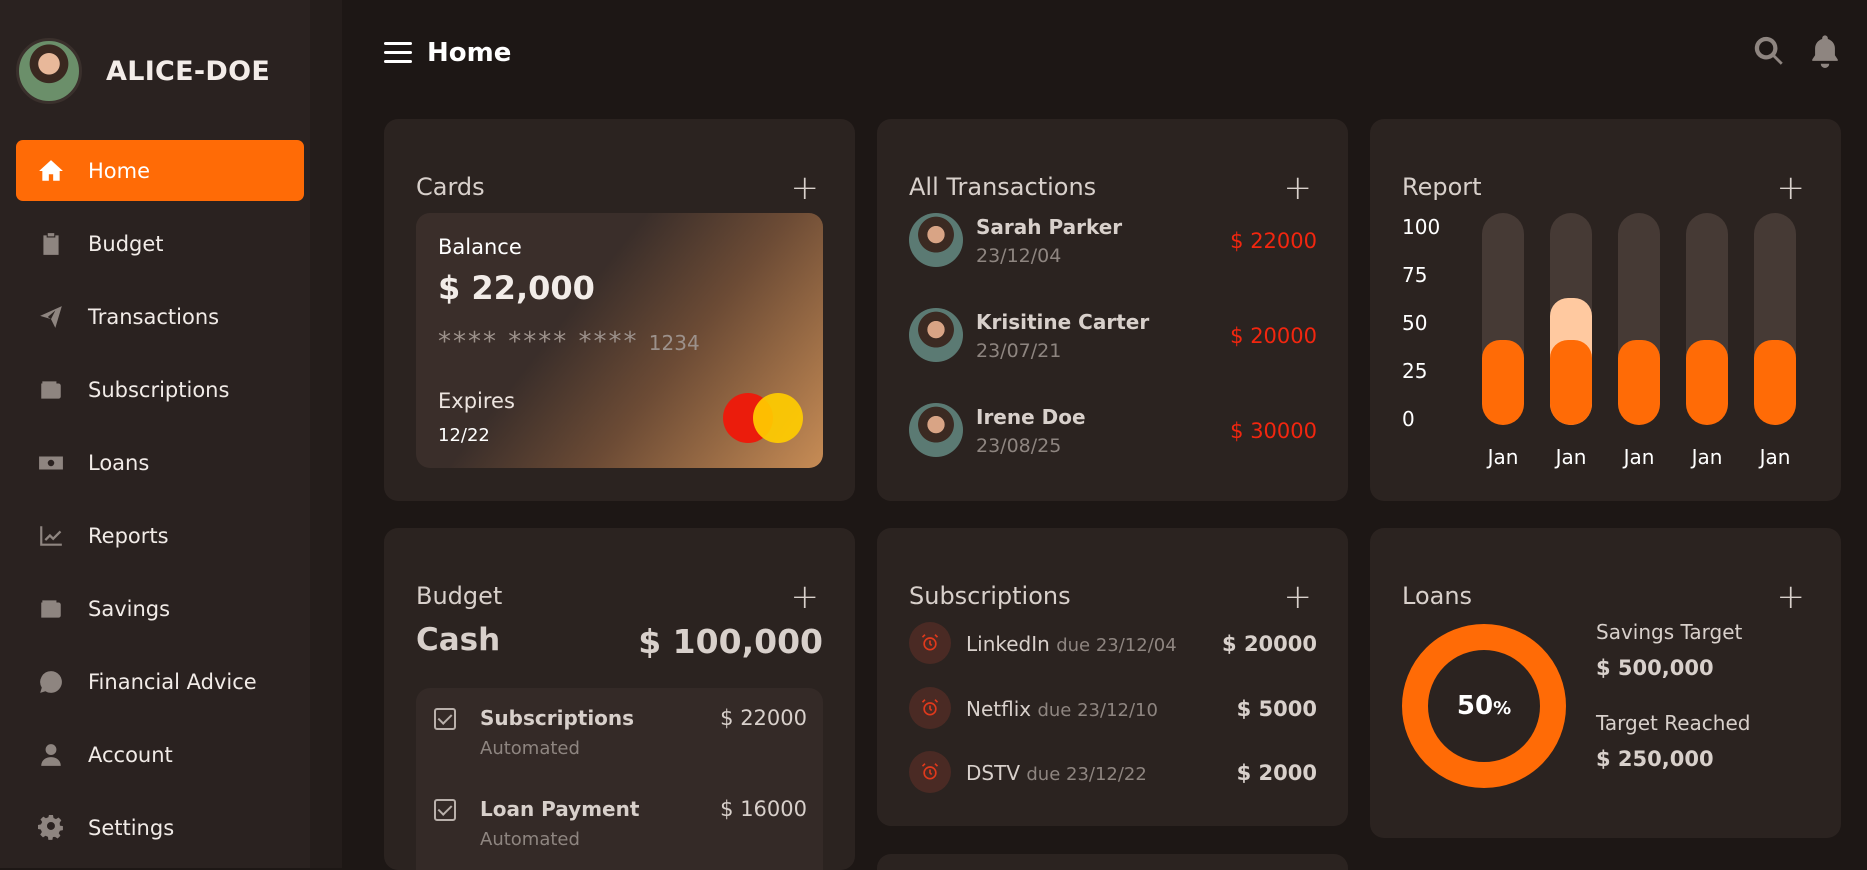 The image size is (1867, 870). I want to click on sidebar-item-home: Home, so click(160, 170).